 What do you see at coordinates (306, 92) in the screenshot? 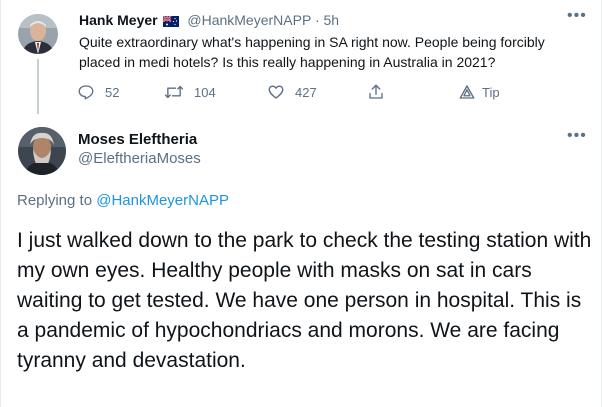
I see `like-count: 427` at bounding box center [306, 92].